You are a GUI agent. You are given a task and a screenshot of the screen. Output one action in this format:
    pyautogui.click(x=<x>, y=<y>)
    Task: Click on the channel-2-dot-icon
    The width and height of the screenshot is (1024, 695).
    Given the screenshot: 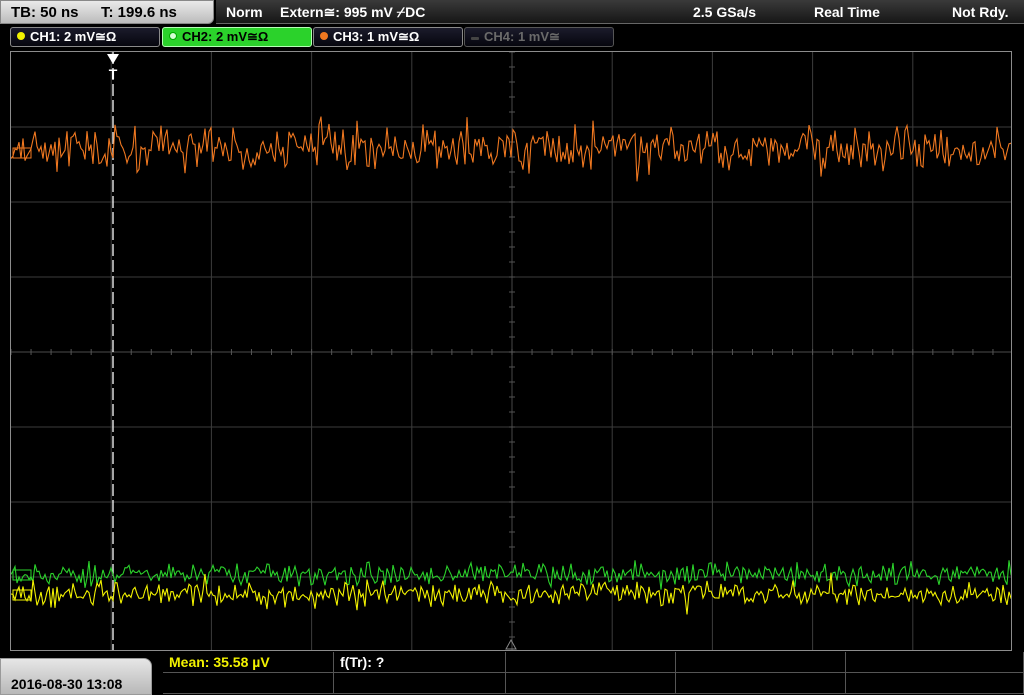 What is the action you would take?
    pyautogui.click(x=173, y=36)
    